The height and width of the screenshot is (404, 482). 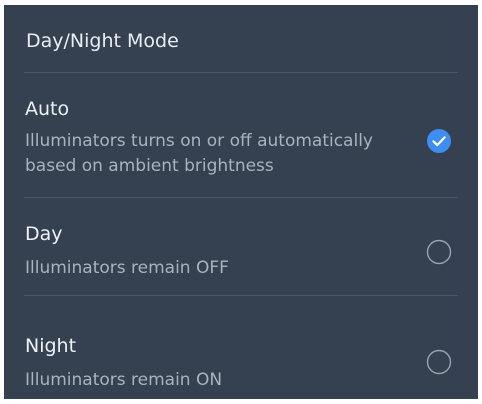 What do you see at coordinates (124, 380) in the screenshot?
I see `option-night-description: Illuminators remain ON` at bounding box center [124, 380].